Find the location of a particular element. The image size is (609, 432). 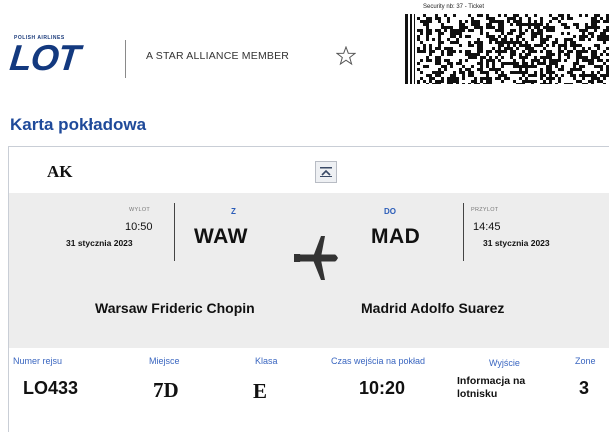

boarding-time-label: Czas wejścia na pokład is located at coordinates (378, 361).